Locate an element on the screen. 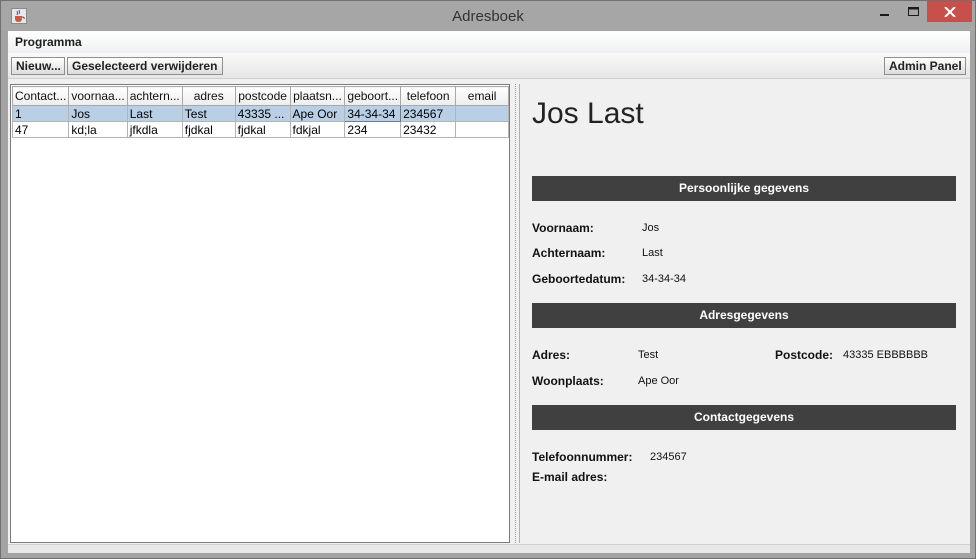 This screenshot has height=559, width=976. street-label: Adres: is located at coordinates (551, 355).